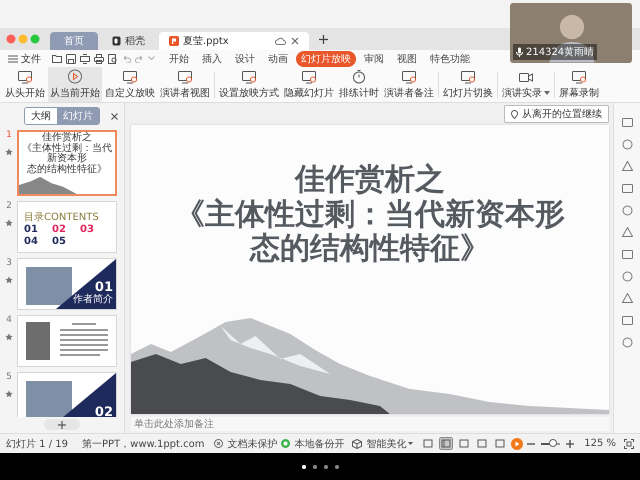 The image size is (640, 480). Describe the element at coordinates (128, 41) in the screenshot. I see `document-tab: 稻壳` at that location.